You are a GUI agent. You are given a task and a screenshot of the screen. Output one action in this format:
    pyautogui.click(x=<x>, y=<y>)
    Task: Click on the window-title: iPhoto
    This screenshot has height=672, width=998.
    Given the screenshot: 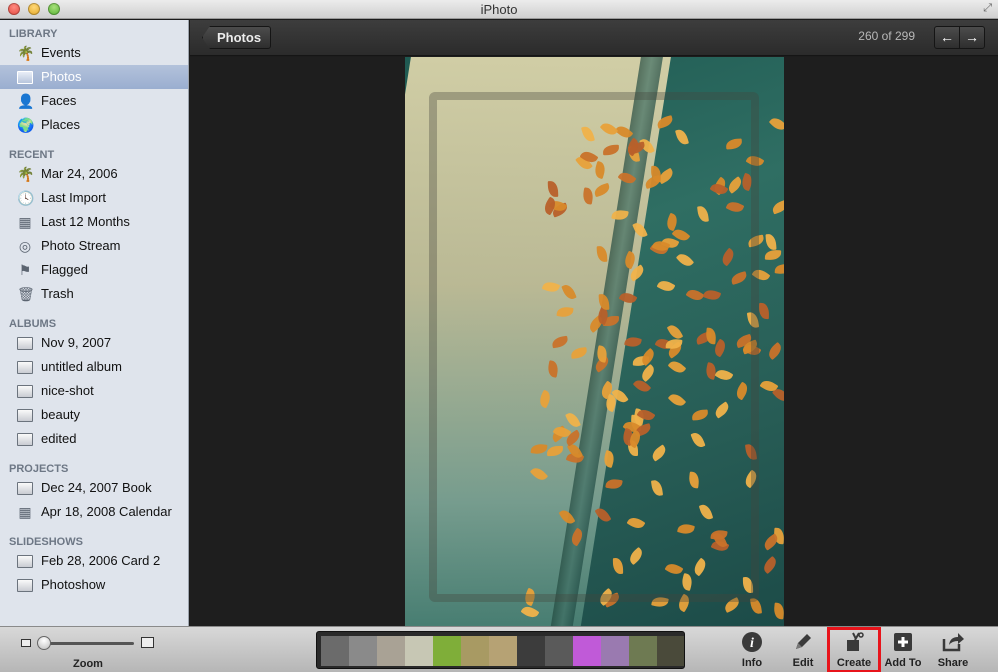 What is the action you would take?
    pyautogui.click(x=499, y=9)
    